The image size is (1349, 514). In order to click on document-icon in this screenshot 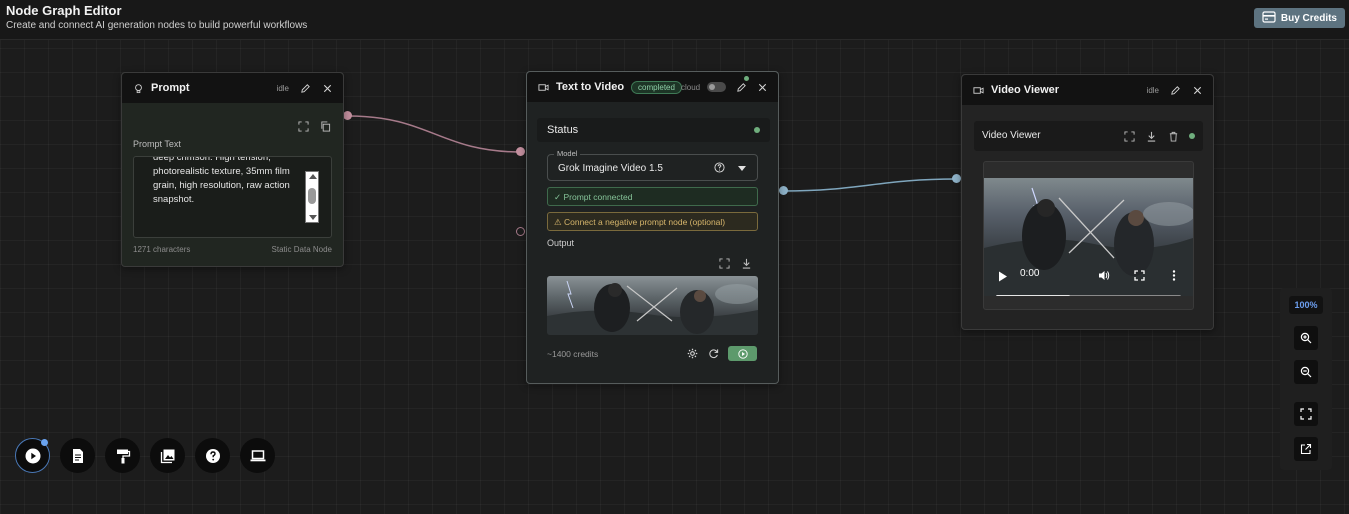, I will do `click(77, 455)`.